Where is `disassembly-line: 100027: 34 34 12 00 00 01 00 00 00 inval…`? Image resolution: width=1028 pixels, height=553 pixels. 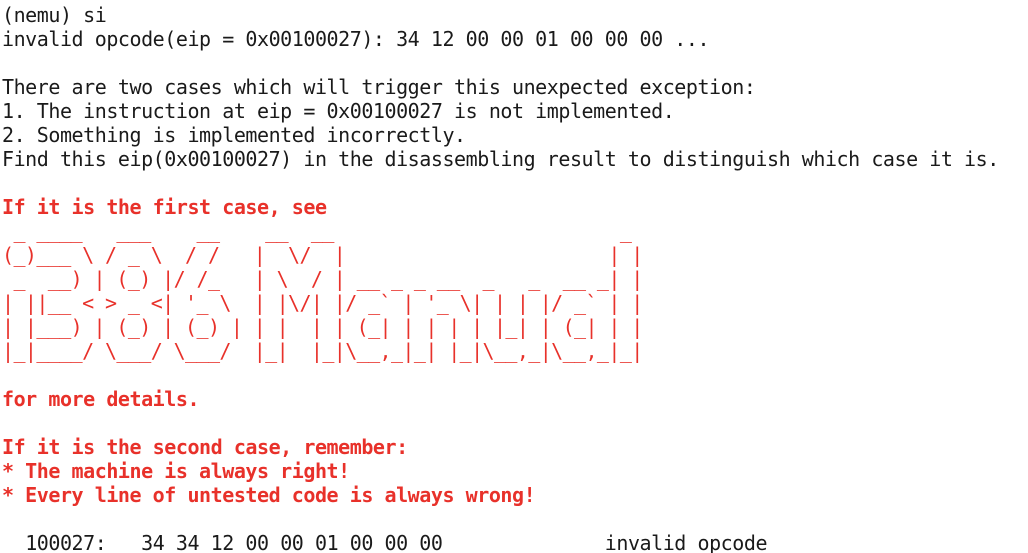
disassembly-line: 100027: 34 34 12 00 00 01 00 00 00 inval… is located at coordinates (500, 542).